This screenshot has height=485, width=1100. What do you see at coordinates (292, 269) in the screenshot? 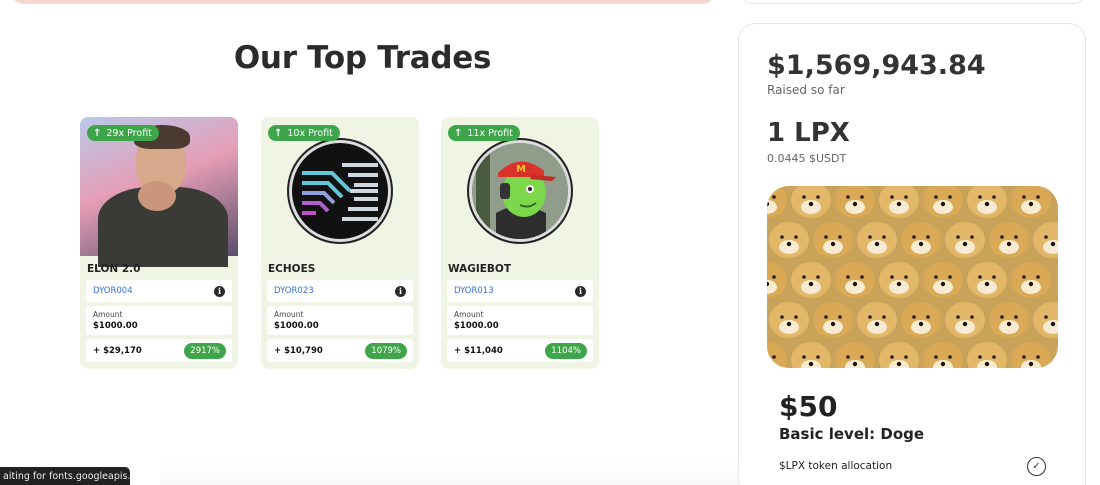
I see `trade-name: ECHOES` at bounding box center [292, 269].